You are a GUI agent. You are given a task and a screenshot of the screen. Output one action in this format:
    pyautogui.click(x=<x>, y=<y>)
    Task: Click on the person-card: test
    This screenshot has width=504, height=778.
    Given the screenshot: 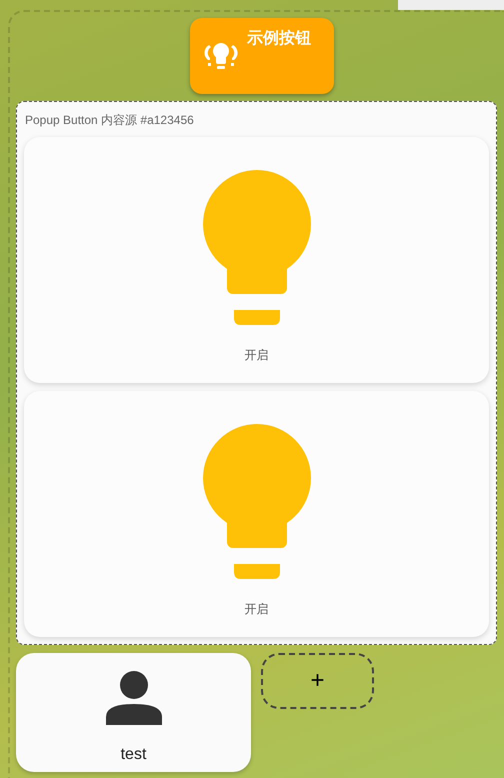 What is the action you would take?
    pyautogui.click(x=133, y=712)
    